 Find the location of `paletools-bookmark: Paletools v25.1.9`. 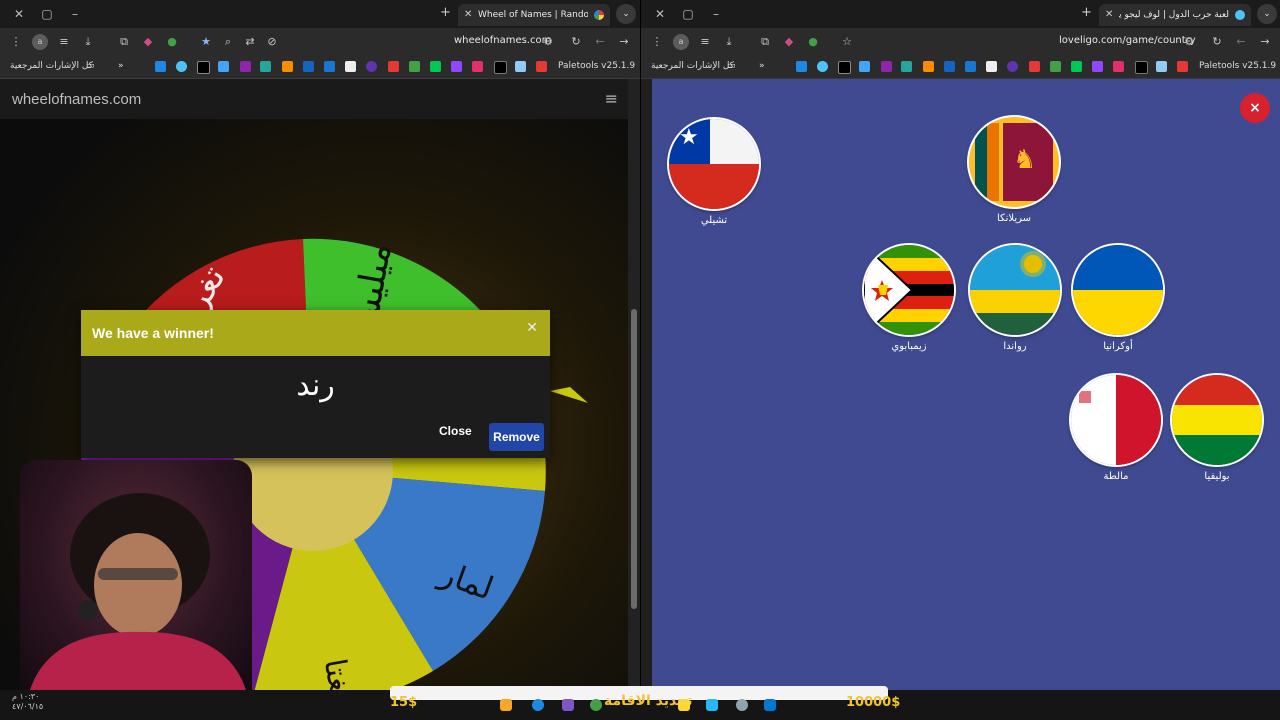

paletools-bookmark: Paletools v25.1.9 is located at coordinates (1237, 66).